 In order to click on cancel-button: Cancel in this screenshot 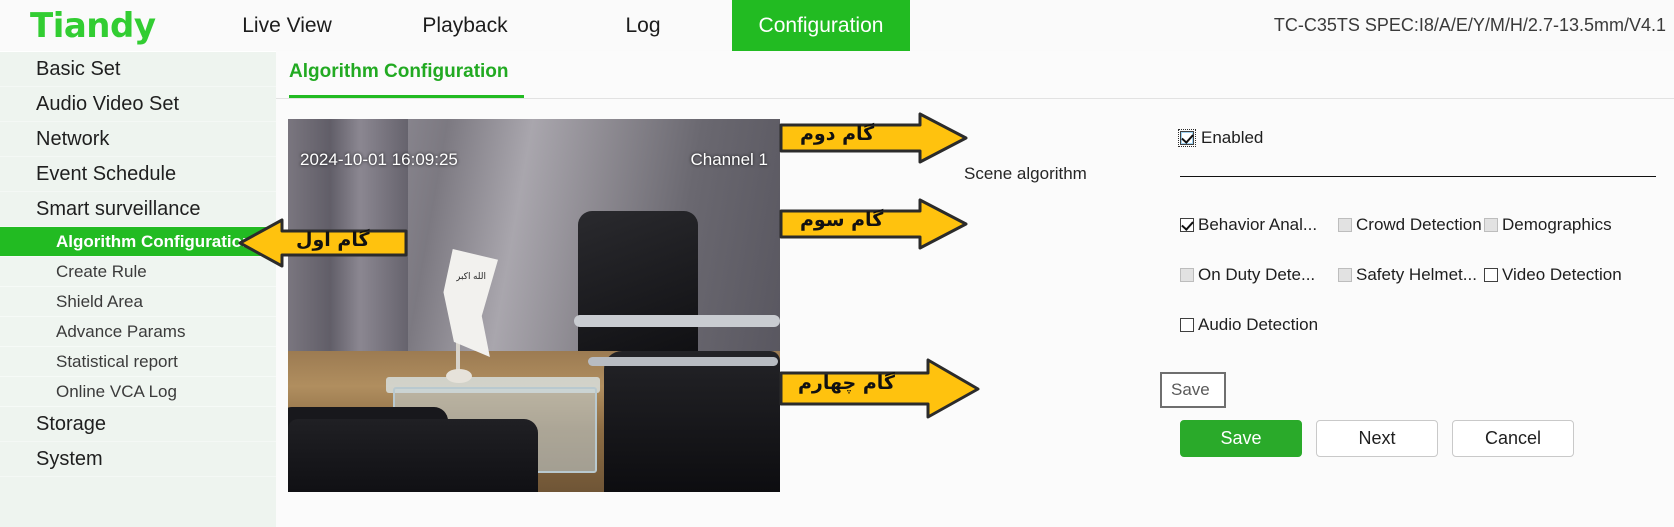, I will do `click(1513, 438)`.